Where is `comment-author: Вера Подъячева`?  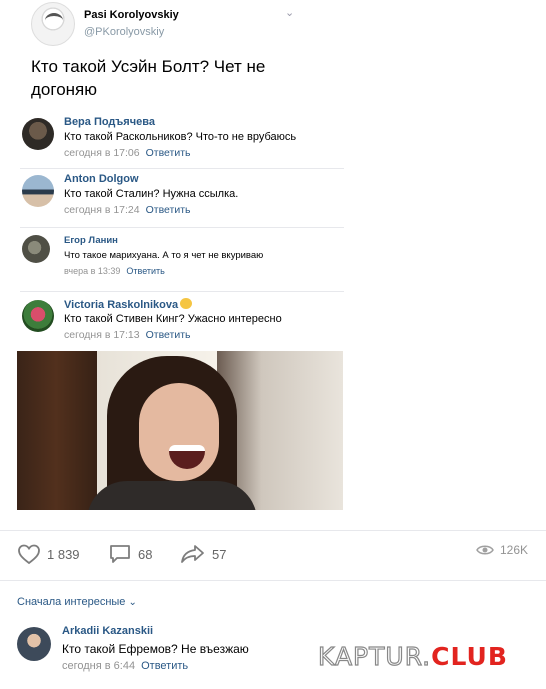
comment-author: Вера Подъячева is located at coordinates (109, 122).